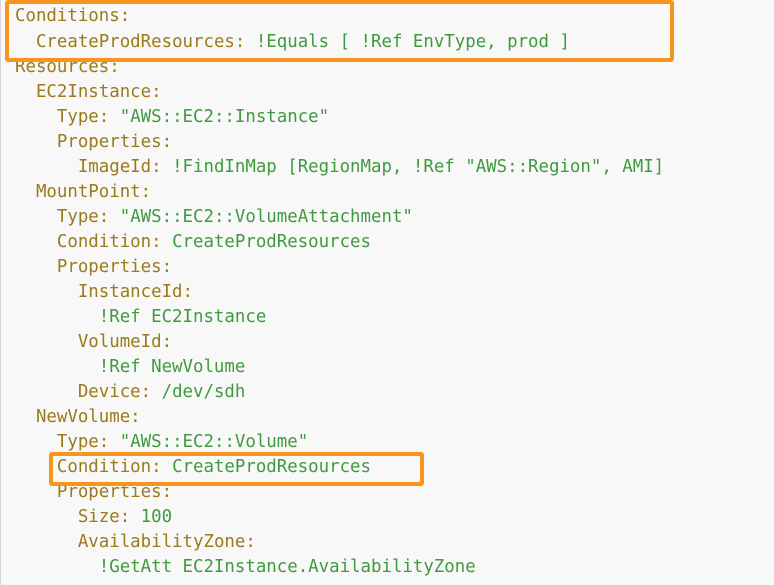 This screenshot has width=774, height=585. What do you see at coordinates (114, 392) in the screenshot?
I see `yaml-key: Device:` at bounding box center [114, 392].